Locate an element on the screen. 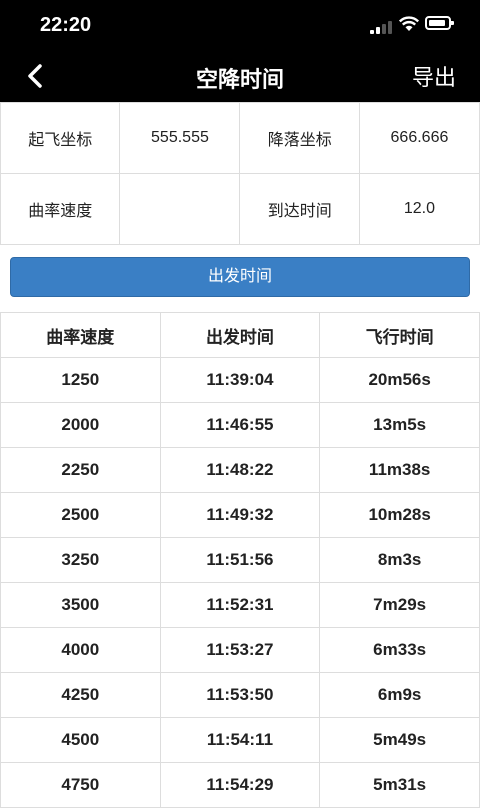  departure-time-cell: 11:39:04 is located at coordinates (240, 380).